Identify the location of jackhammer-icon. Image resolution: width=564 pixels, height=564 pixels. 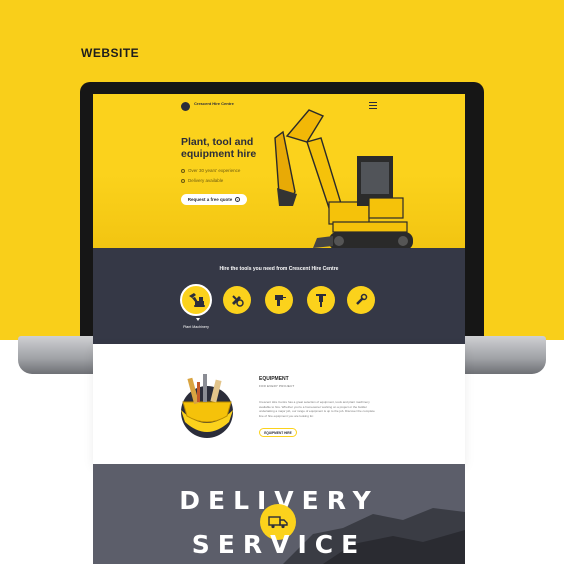
(321, 300).